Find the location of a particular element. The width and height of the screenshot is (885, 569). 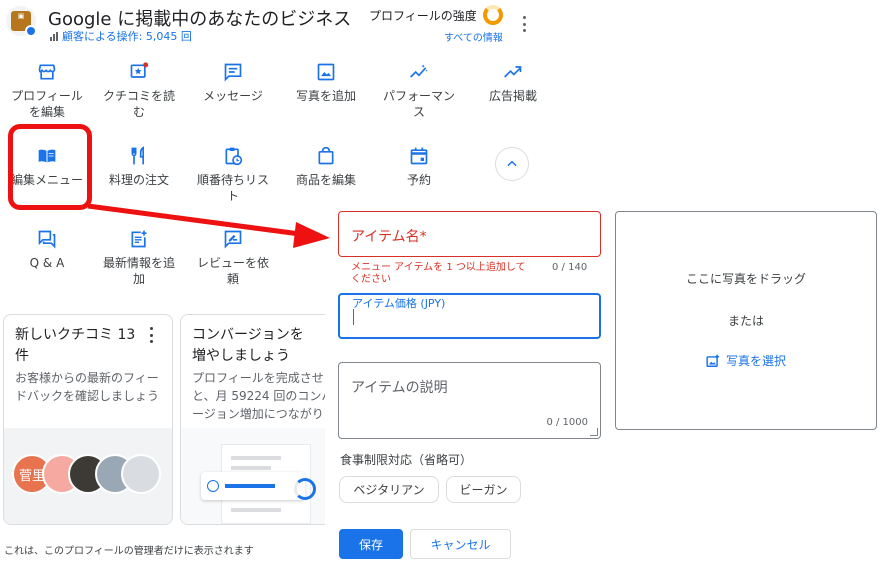

action-qa: Q & A is located at coordinates (47, 250).